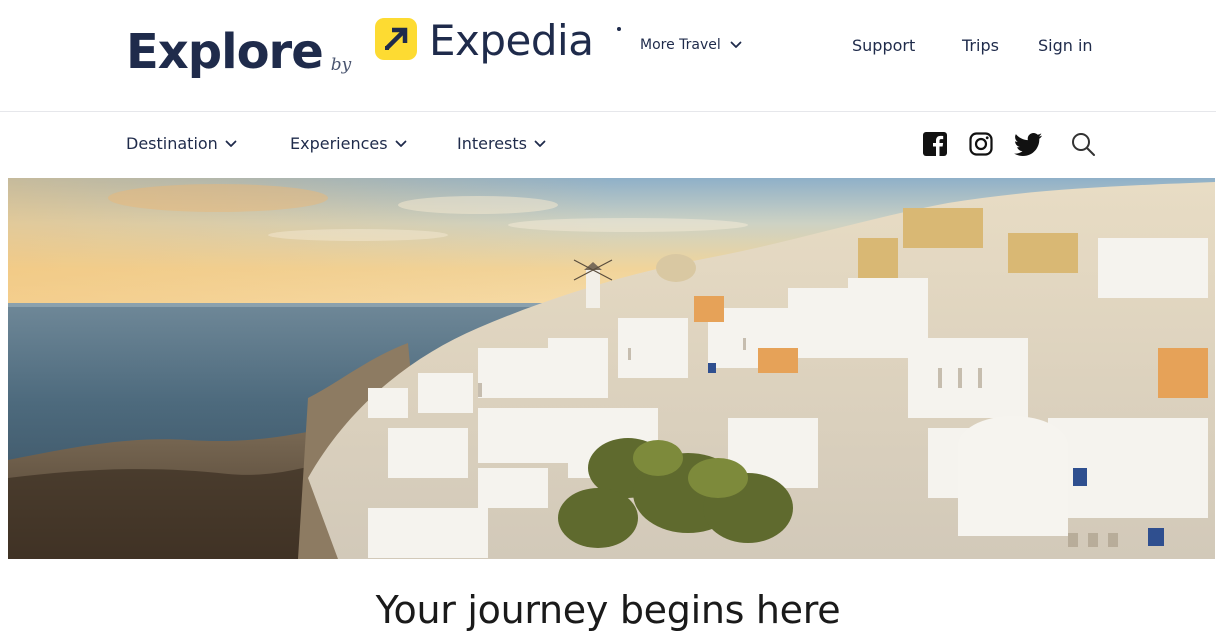 This screenshot has height=635, width=1216. I want to click on nav-destination: Destination, so click(181, 143).